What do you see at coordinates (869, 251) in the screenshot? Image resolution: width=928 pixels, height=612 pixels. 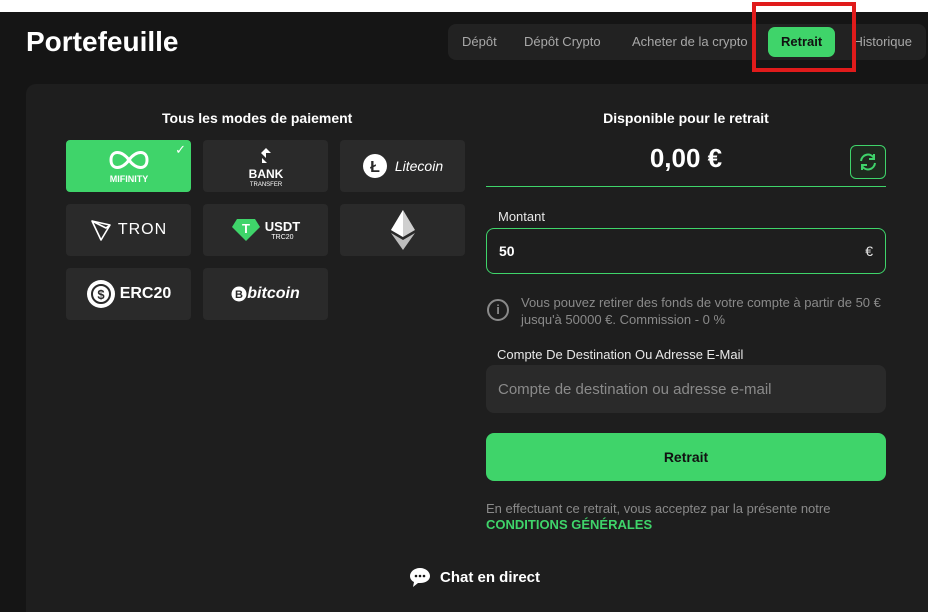 I see `currency-symbol: €` at bounding box center [869, 251].